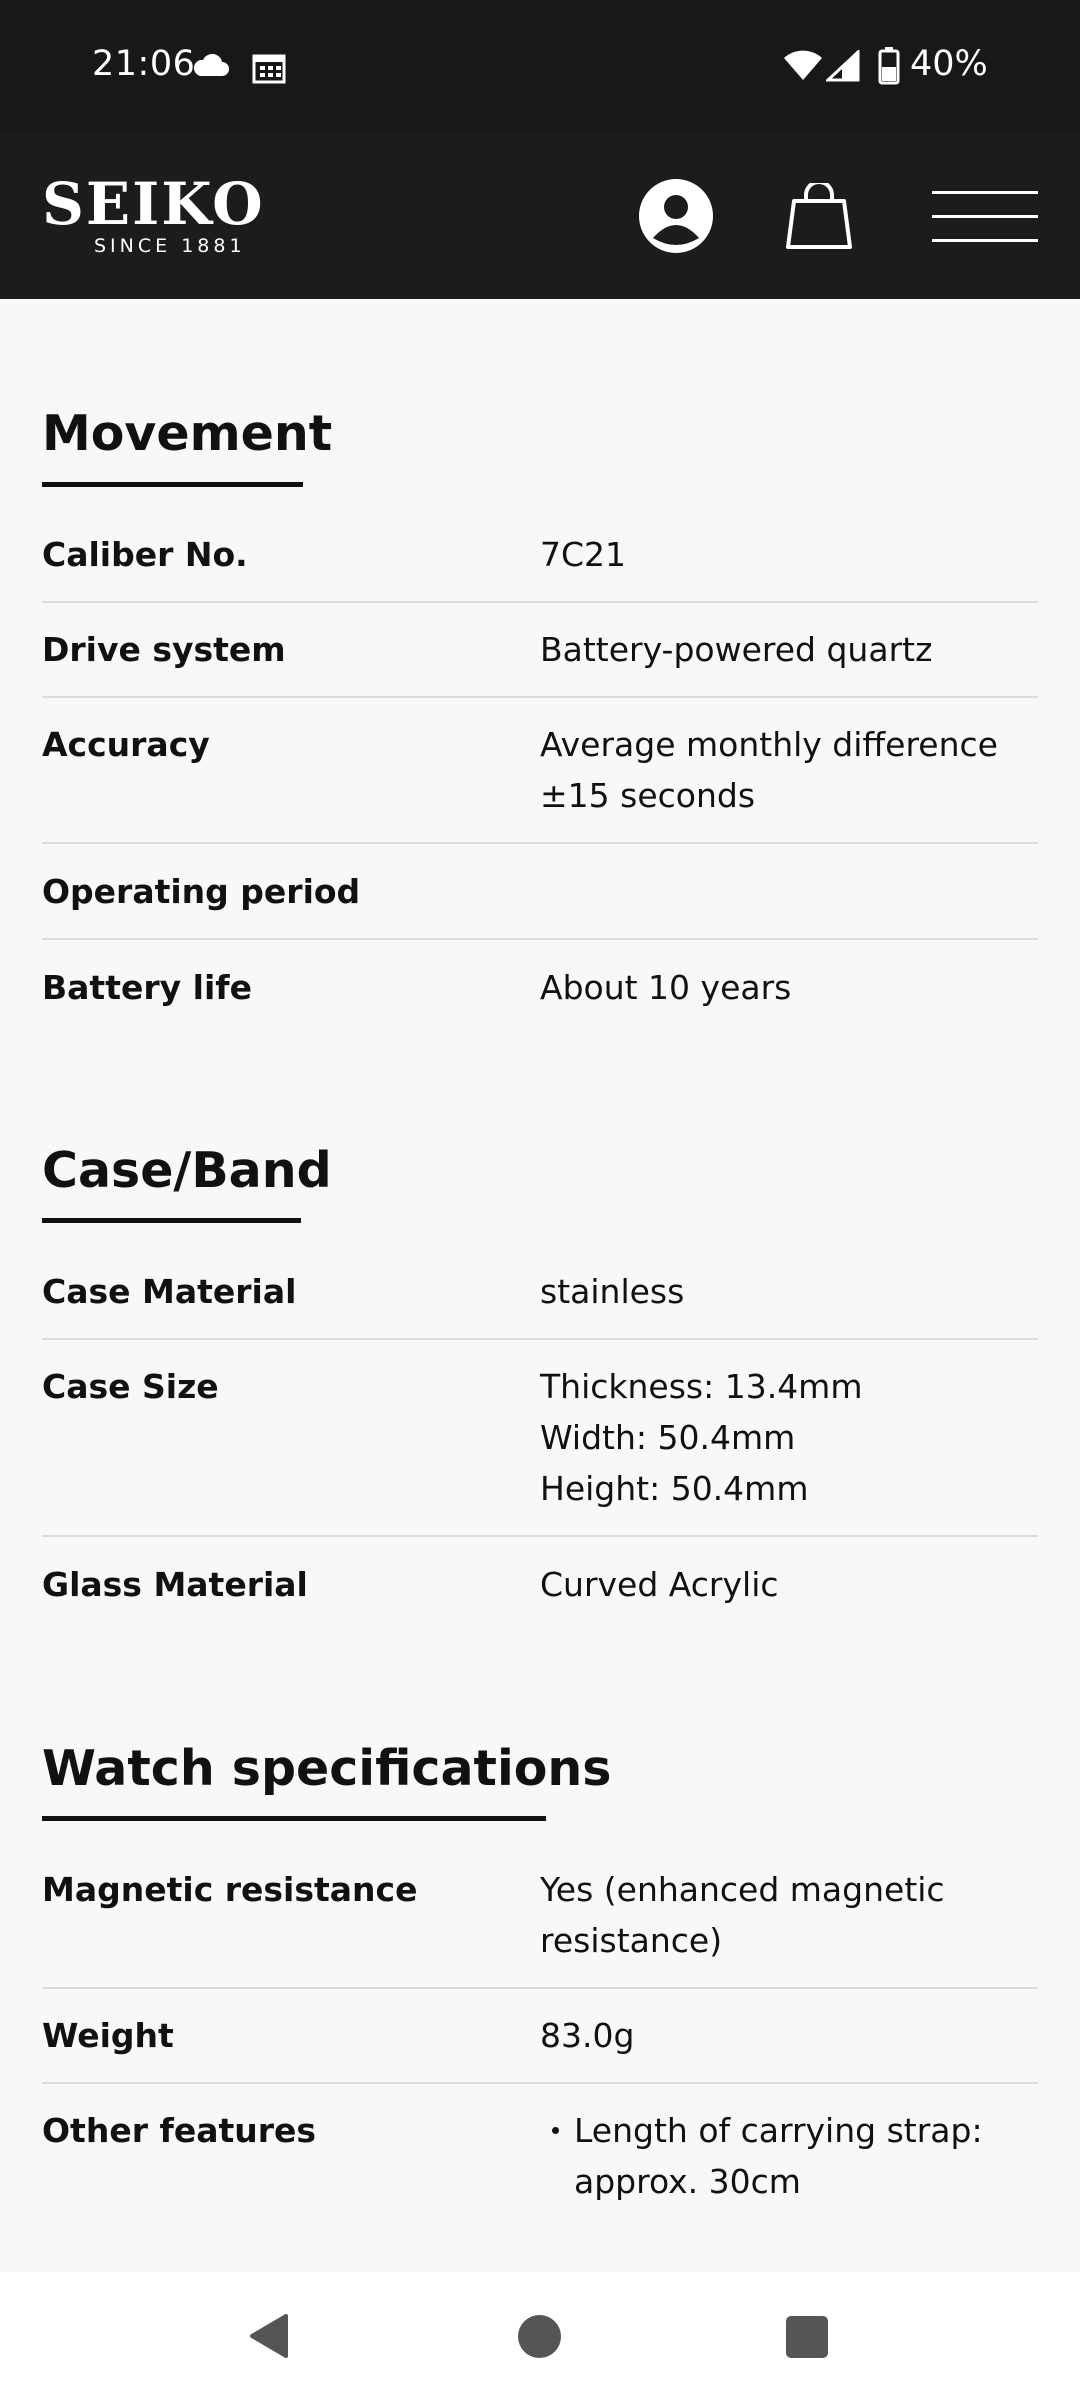 Image resolution: width=1080 pixels, height=2400 pixels. What do you see at coordinates (842, 67) in the screenshot?
I see `signal-icon` at bounding box center [842, 67].